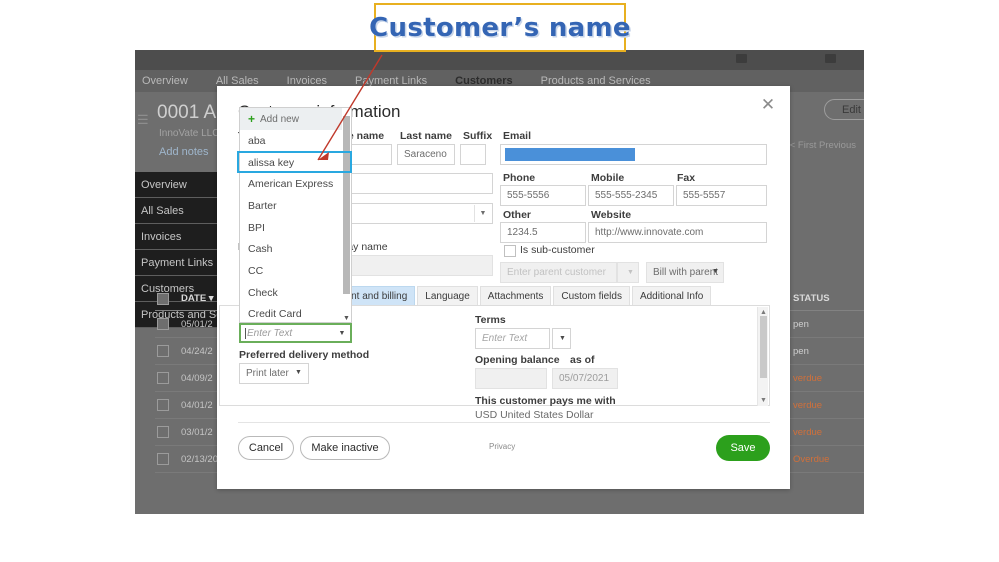  I want to click on label-website: Website, so click(611, 215).